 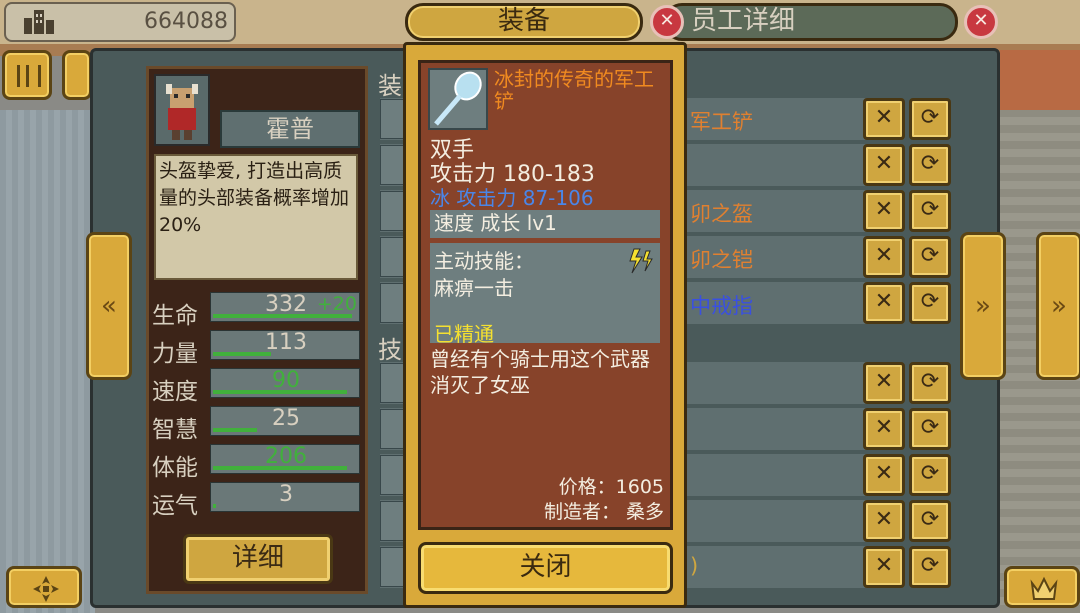 I want to click on stat-strength: 113, so click(x=285, y=345).